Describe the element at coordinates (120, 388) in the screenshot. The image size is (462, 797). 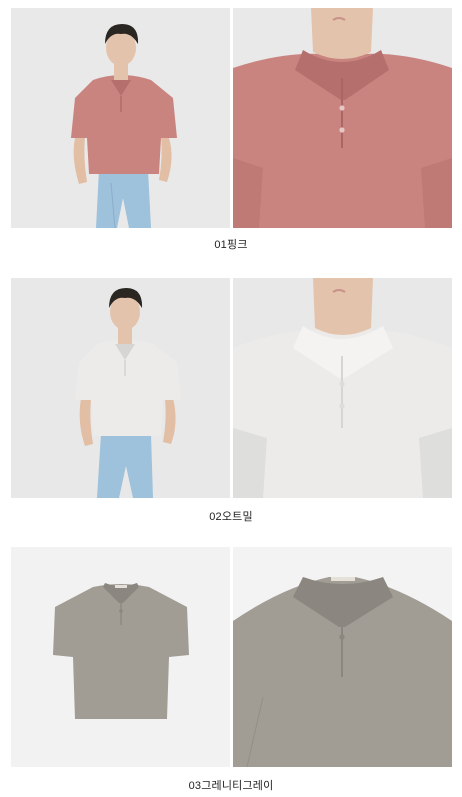
I see `model-photo-oatmeal` at that location.